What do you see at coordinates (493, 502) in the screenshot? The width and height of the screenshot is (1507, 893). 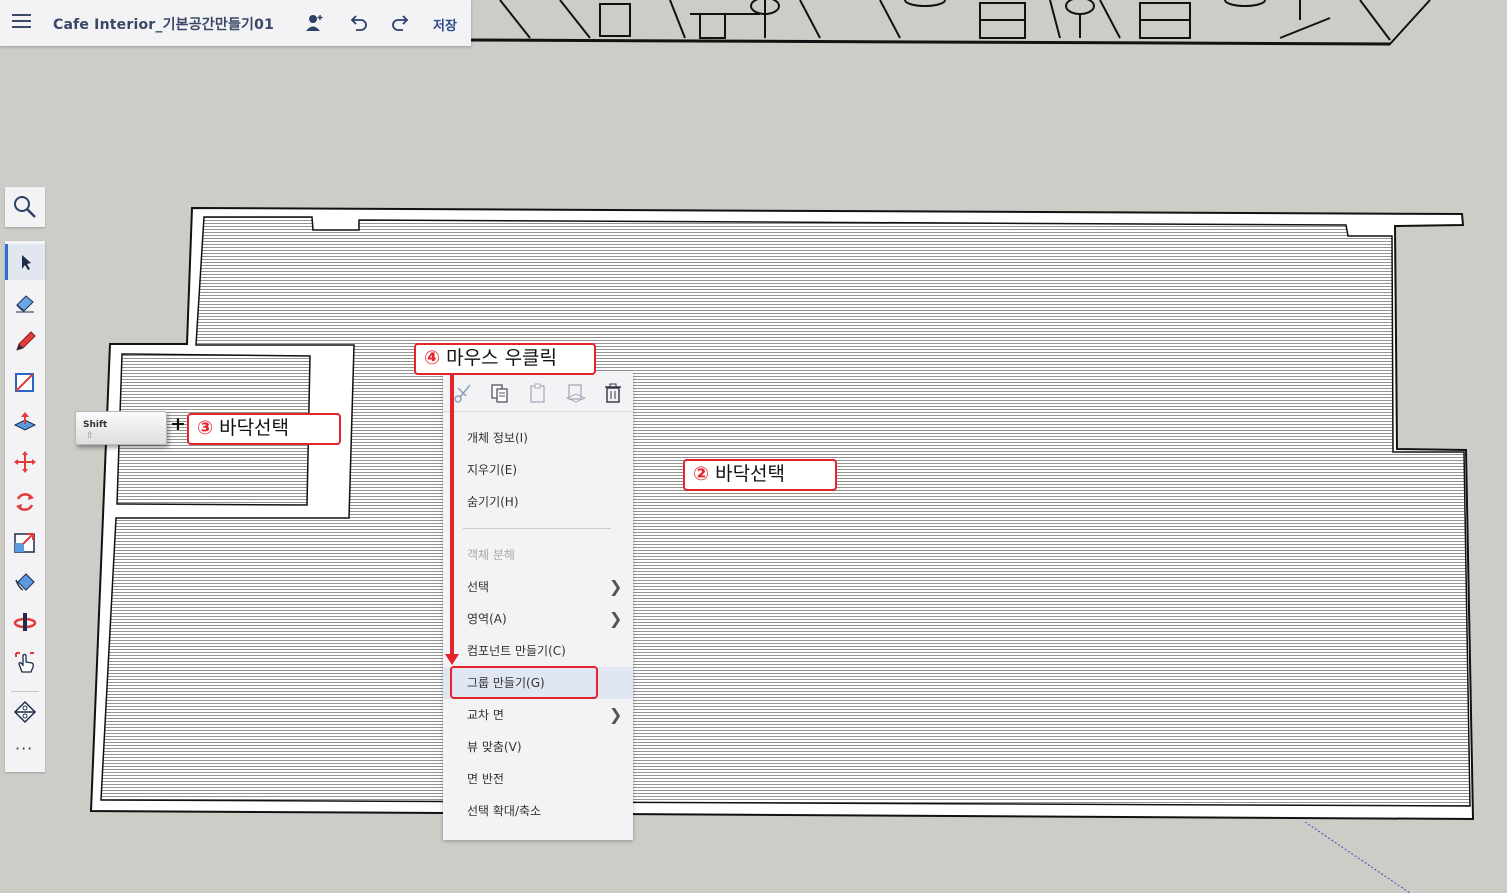 I see `menu-item-label: 숨기기(H)` at bounding box center [493, 502].